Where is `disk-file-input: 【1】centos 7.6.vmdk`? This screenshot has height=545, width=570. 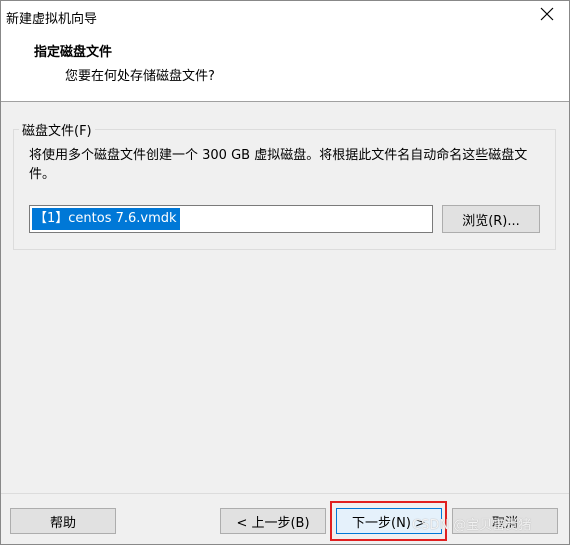 disk-file-input: 【1】centos 7.6.vmdk is located at coordinates (231, 219).